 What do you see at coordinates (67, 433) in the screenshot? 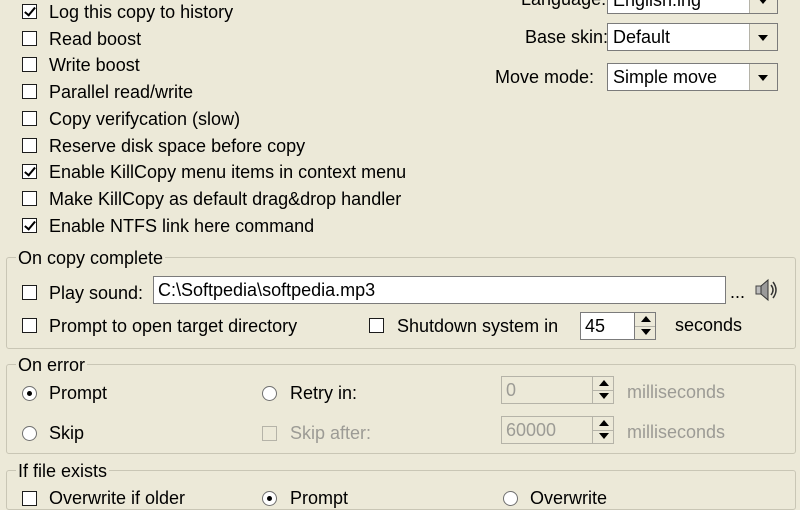
I see `on-error-skip-label: Skip` at bounding box center [67, 433].